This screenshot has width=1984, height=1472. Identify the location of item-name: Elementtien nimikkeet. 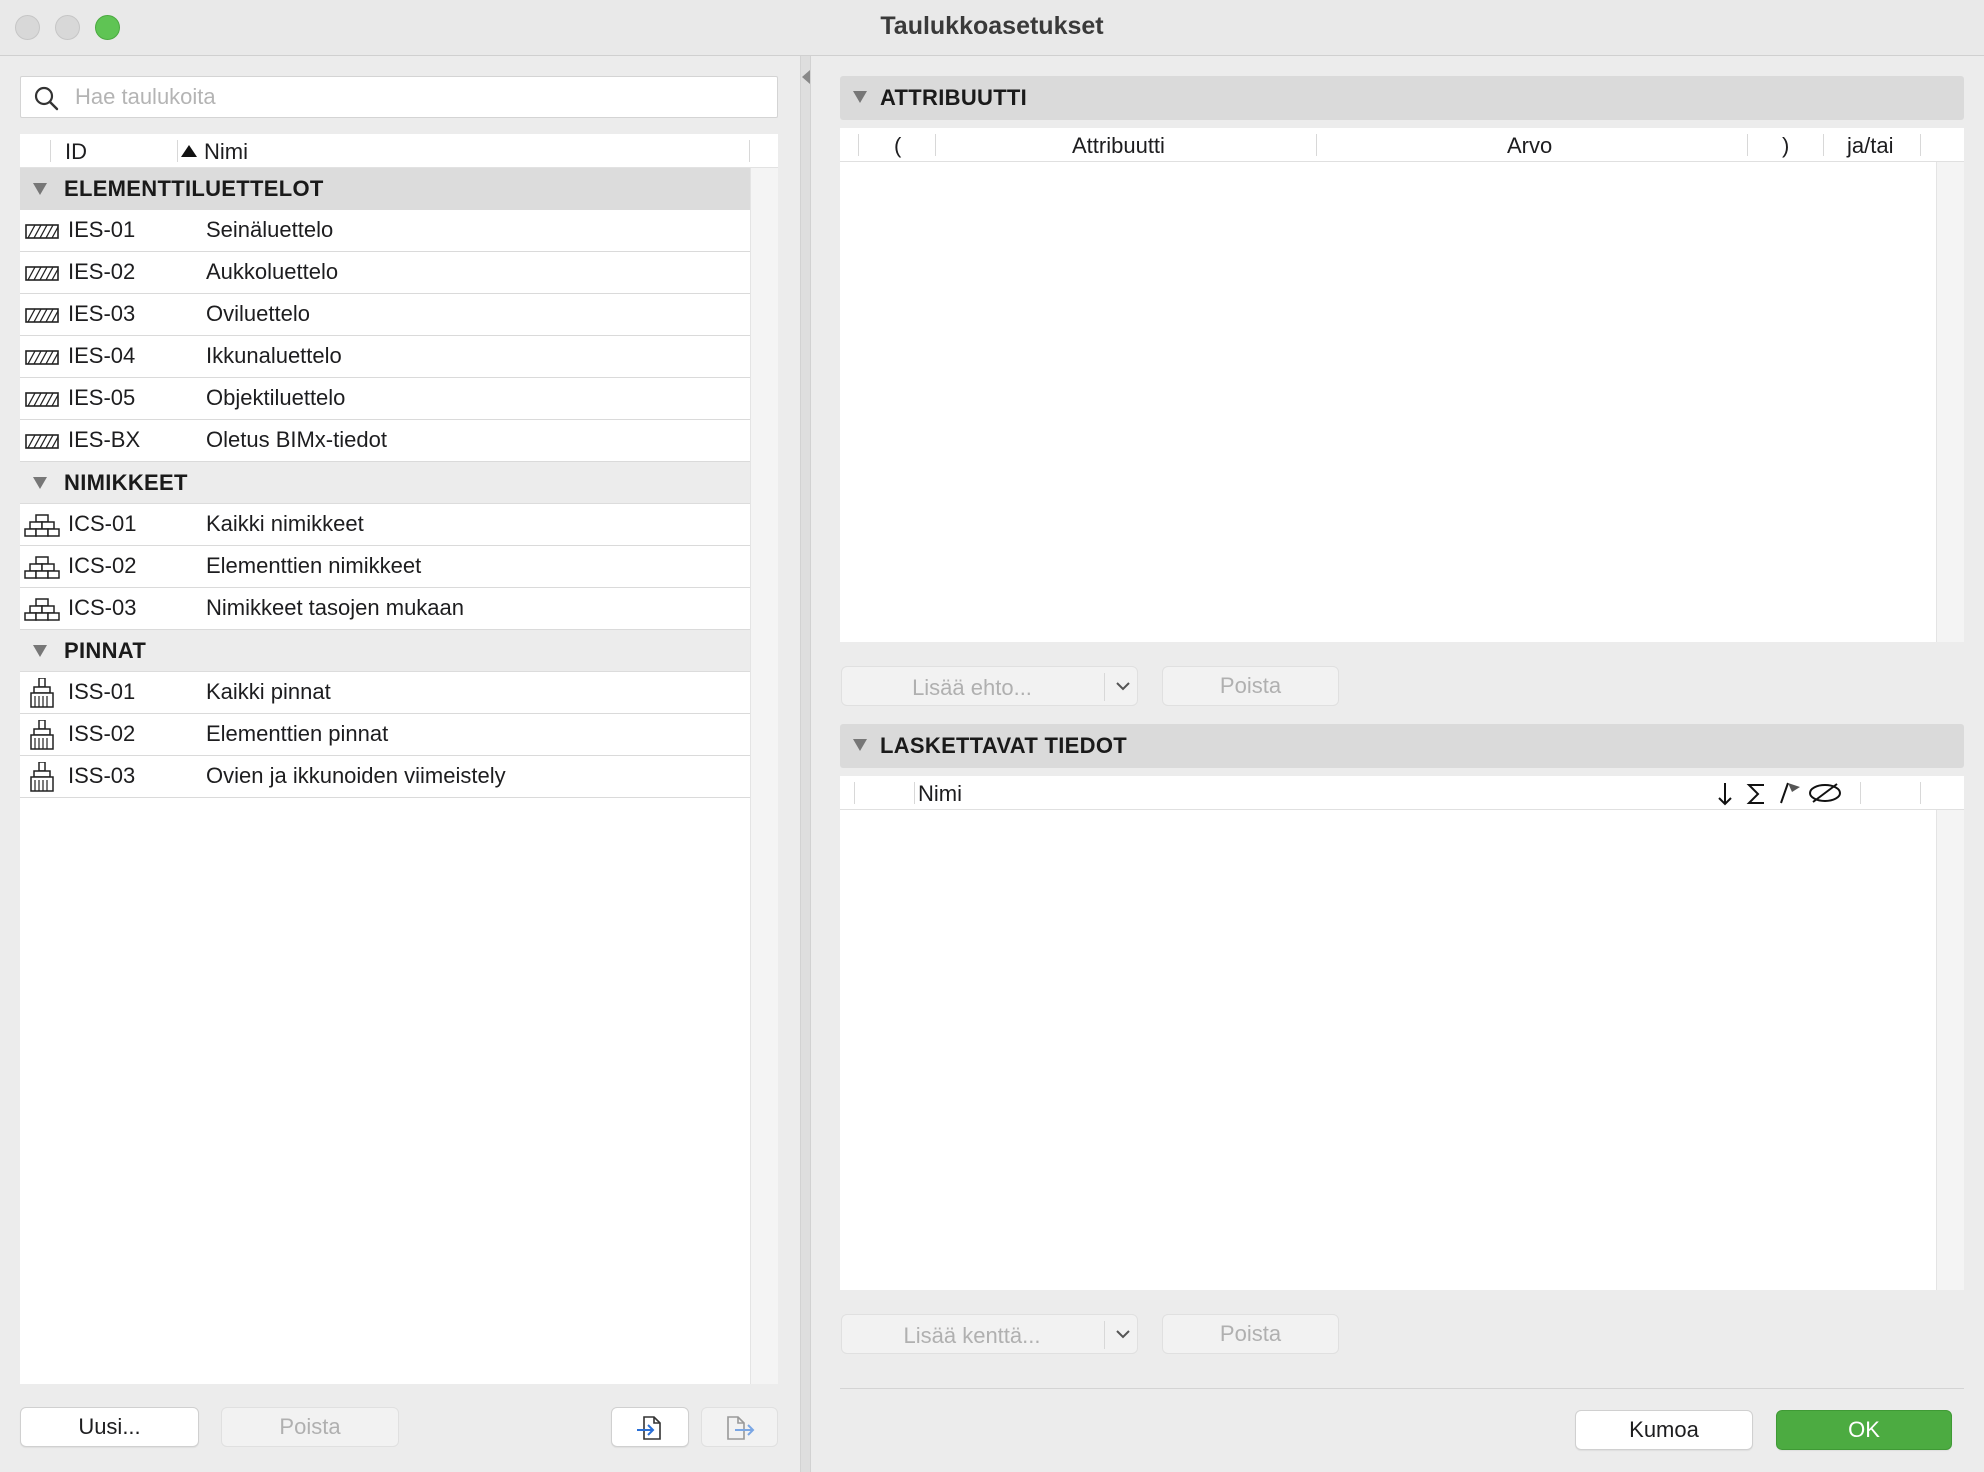
(314, 565).